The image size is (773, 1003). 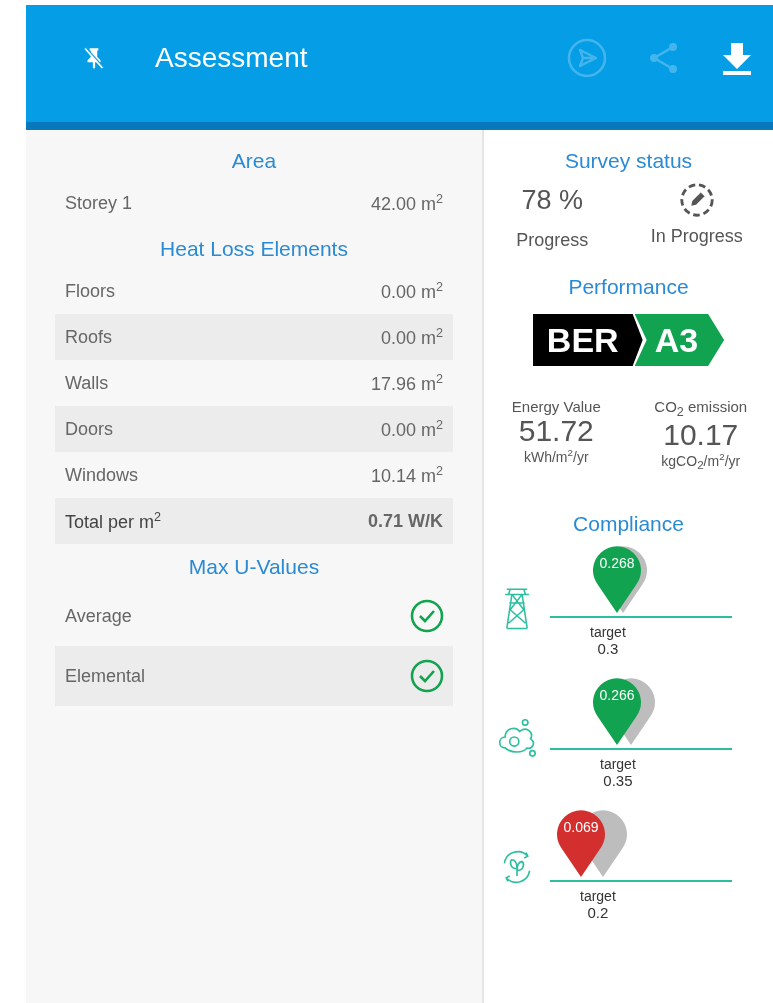 What do you see at coordinates (406, 383) in the screenshot?
I see `row-value: 17.96 m$^{2}$` at bounding box center [406, 383].